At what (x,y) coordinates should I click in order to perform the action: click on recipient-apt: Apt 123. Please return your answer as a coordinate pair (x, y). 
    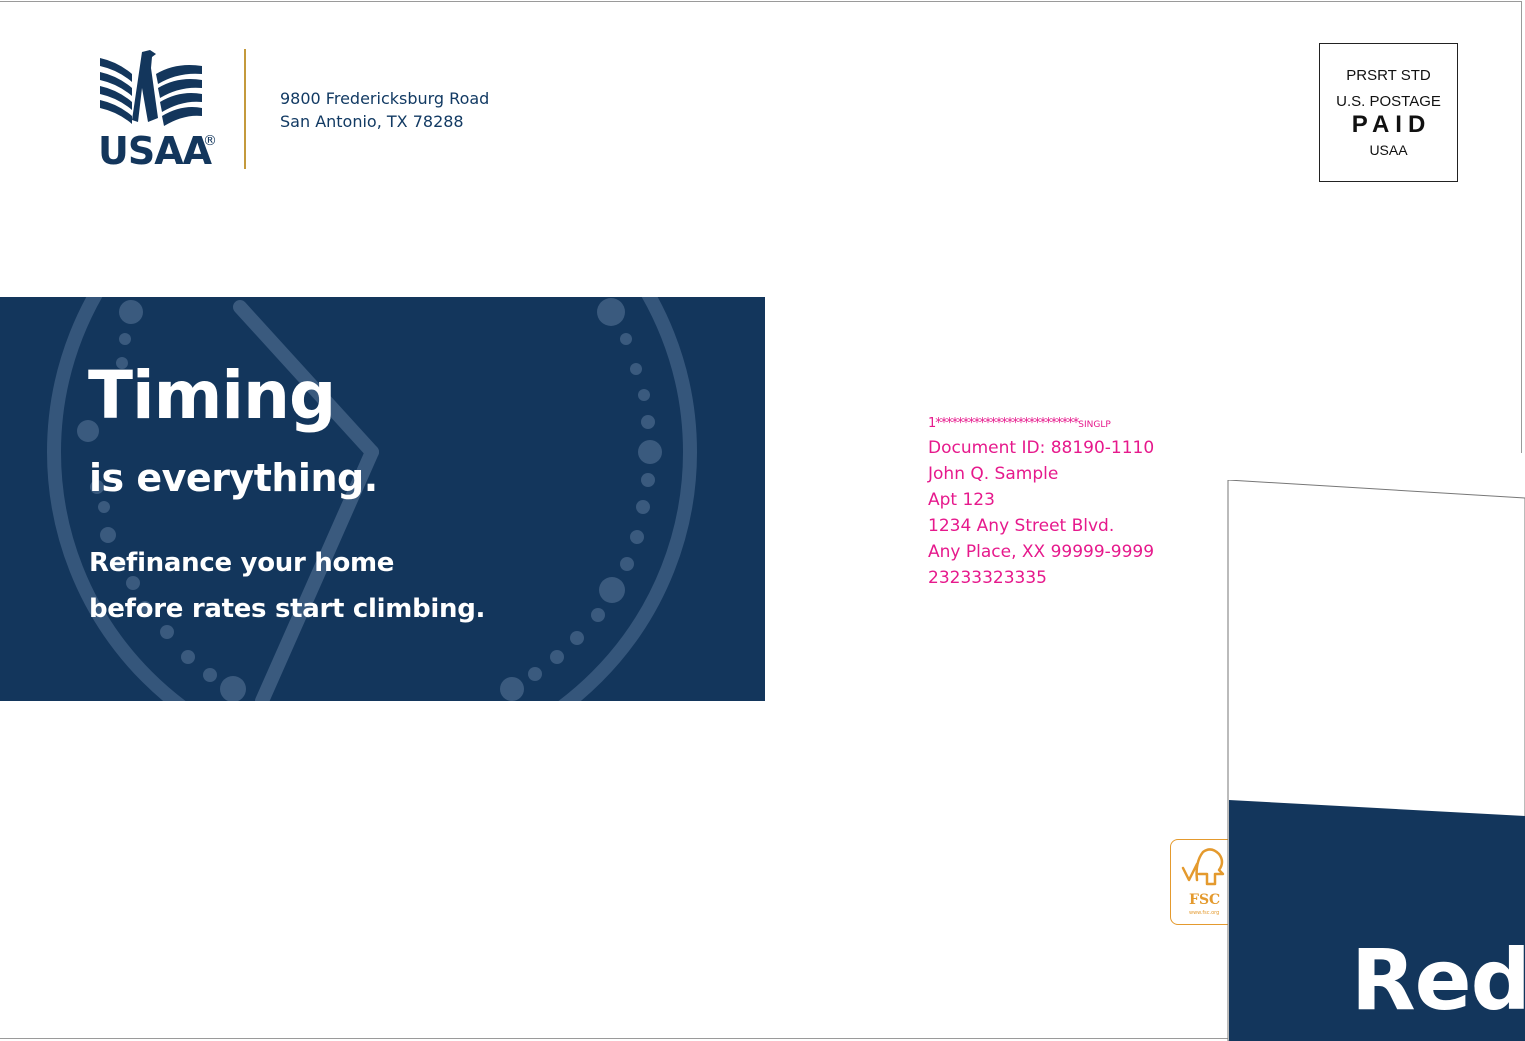
    Looking at the image, I should click on (961, 500).